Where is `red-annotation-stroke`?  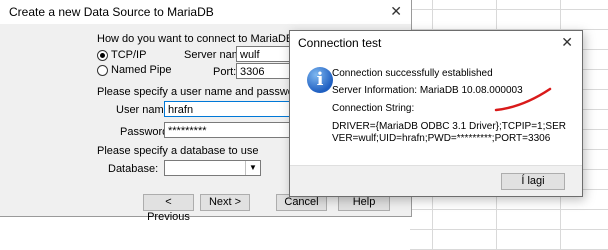
red-annotation-stroke is located at coordinates (523, 99).